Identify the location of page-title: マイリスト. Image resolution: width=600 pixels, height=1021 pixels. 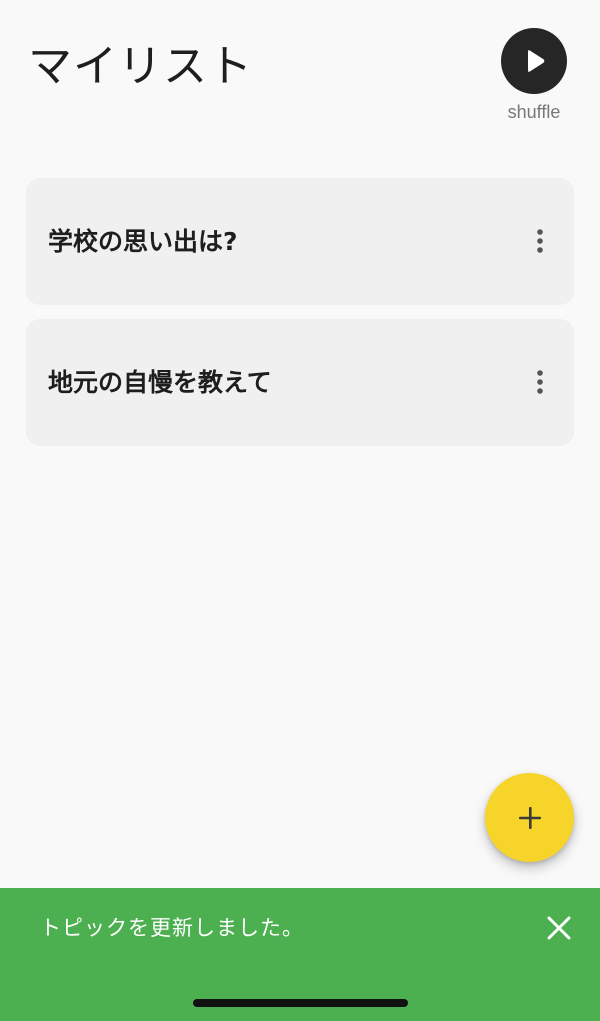
(140, 66).